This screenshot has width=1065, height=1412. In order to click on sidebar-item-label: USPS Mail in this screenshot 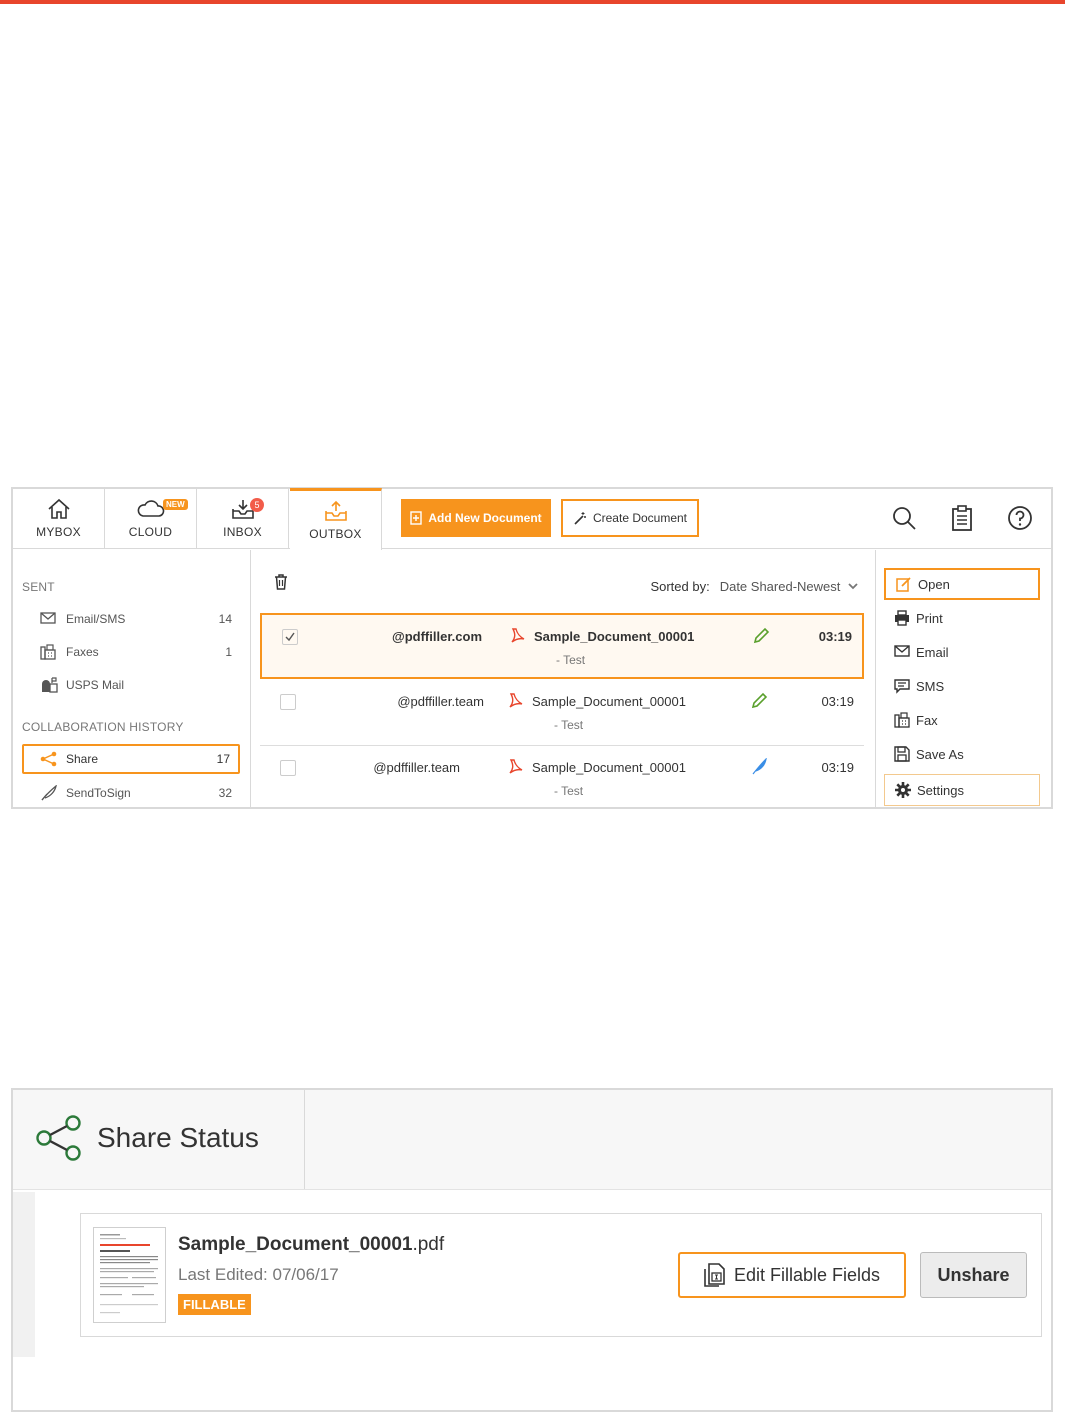, I will do `click(95, 685)`.